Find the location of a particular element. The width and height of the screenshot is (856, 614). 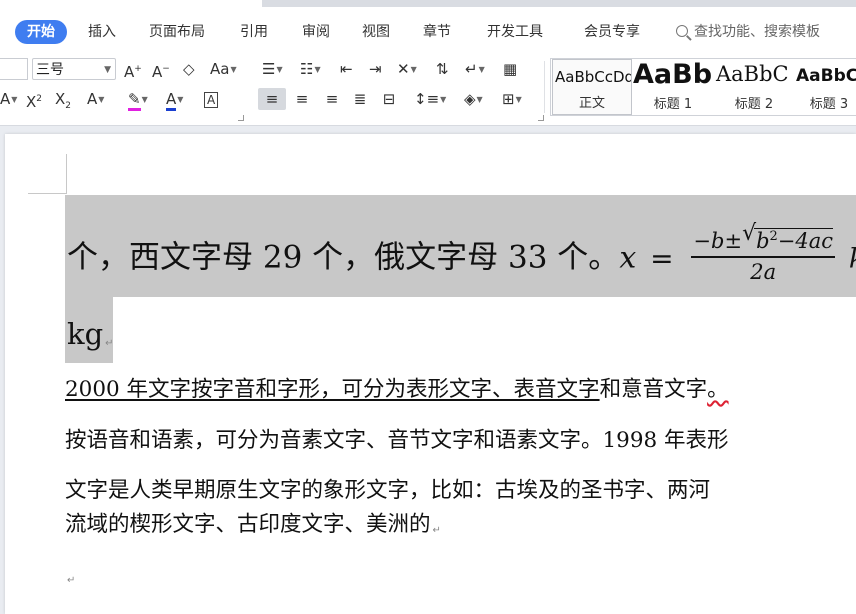

sqrt-radical: √ b2−4ac is located at coordinates (788, 237).